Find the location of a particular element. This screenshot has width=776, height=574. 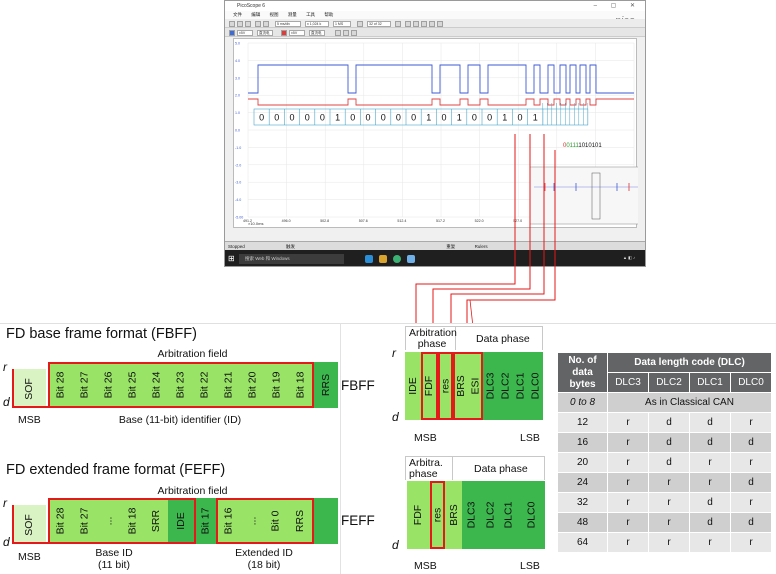

frame-cell-label: BRS is located at coordinates (453, 515).